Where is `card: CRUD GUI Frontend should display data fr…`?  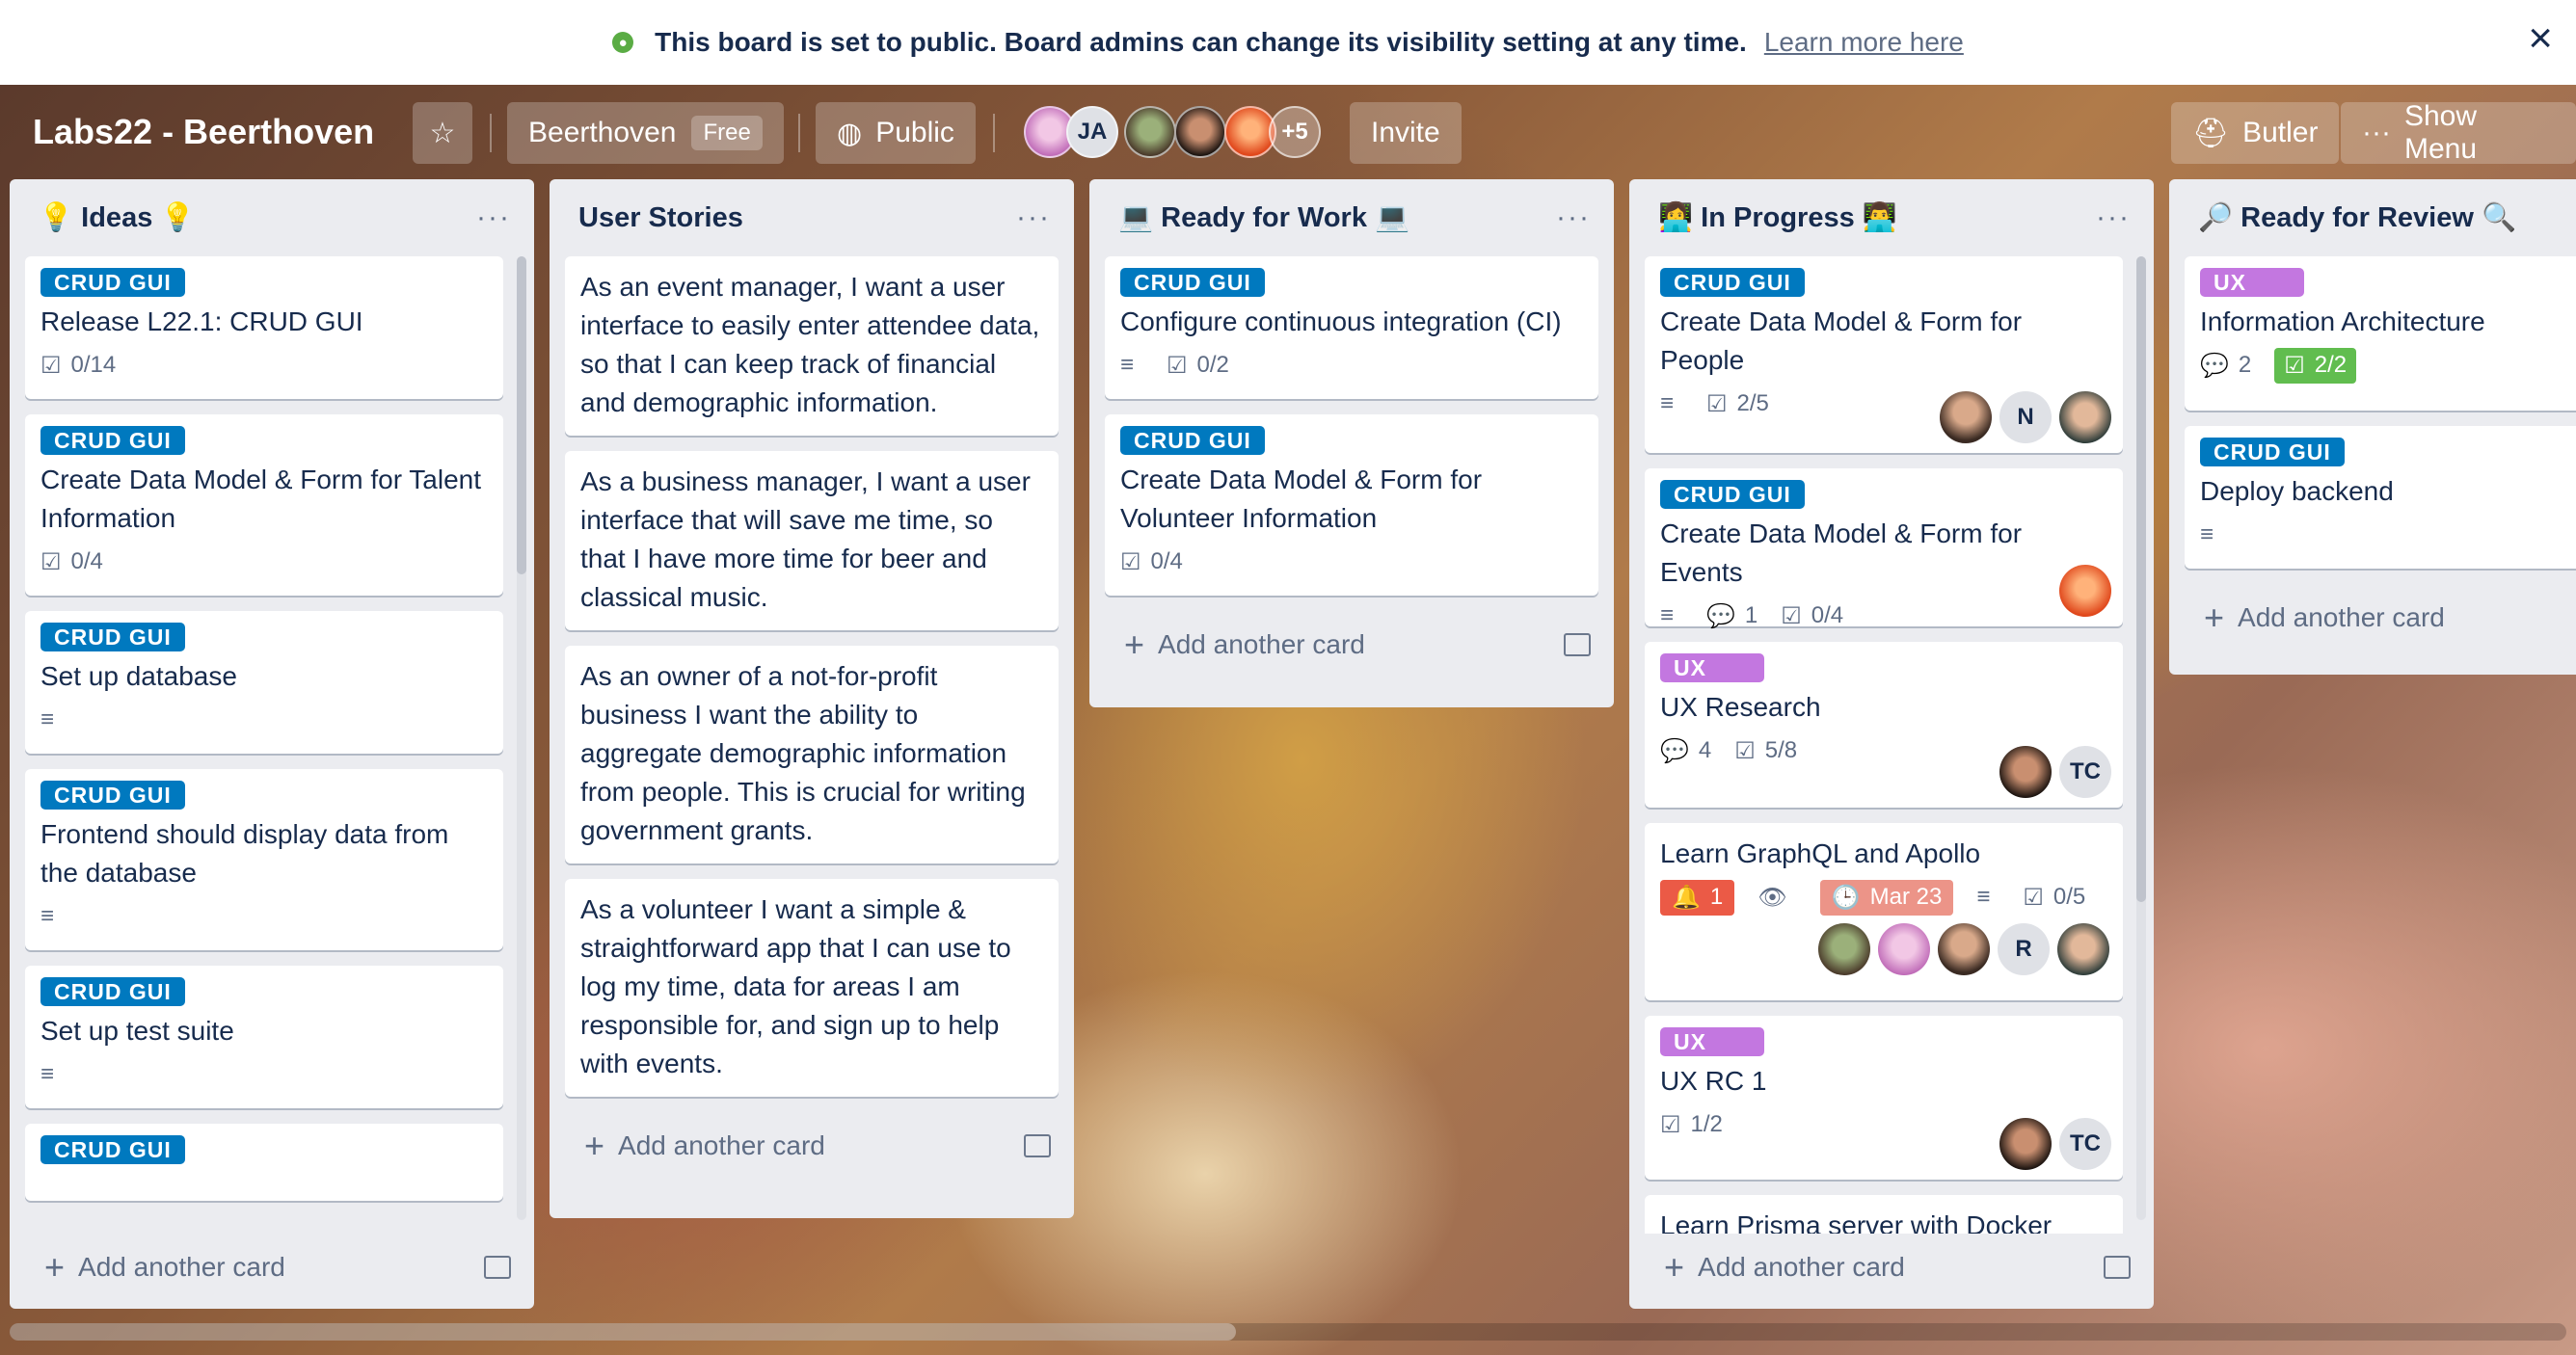 card: CRUD GUI Frontend should display data fr… is located at coordinates (264, 859).